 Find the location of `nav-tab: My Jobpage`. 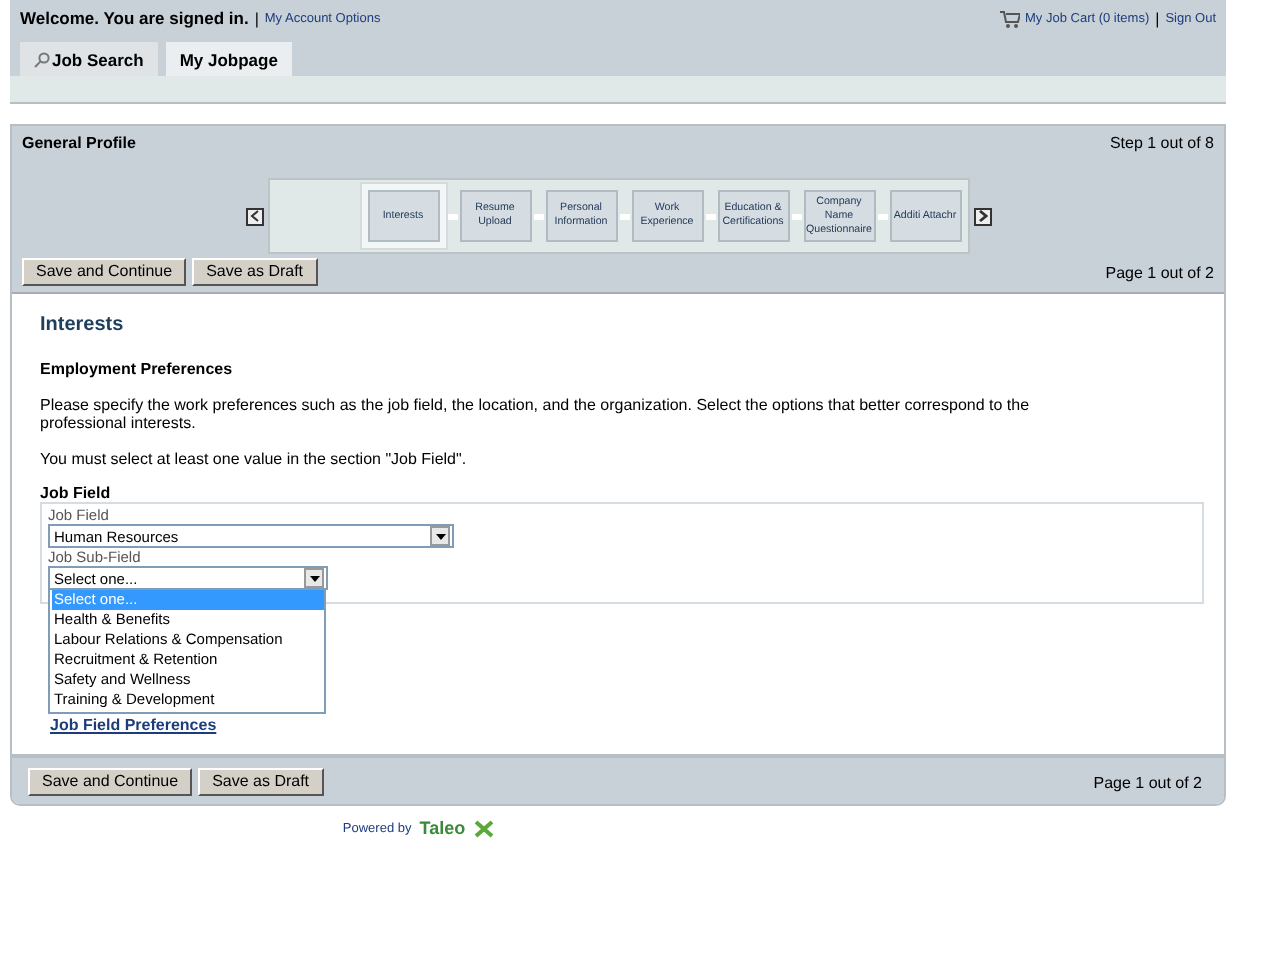

nav-tab: My Jobpage is located at coordinates (228, 59).